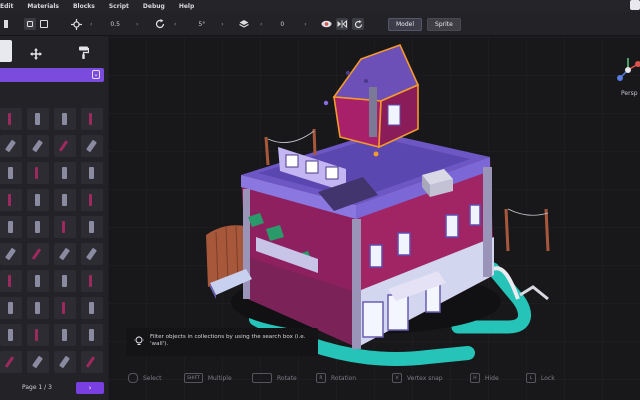  Describe the element at coordinates (261, 24) in the screenshot. I see `layer-decrease-button: ‹` at that location.